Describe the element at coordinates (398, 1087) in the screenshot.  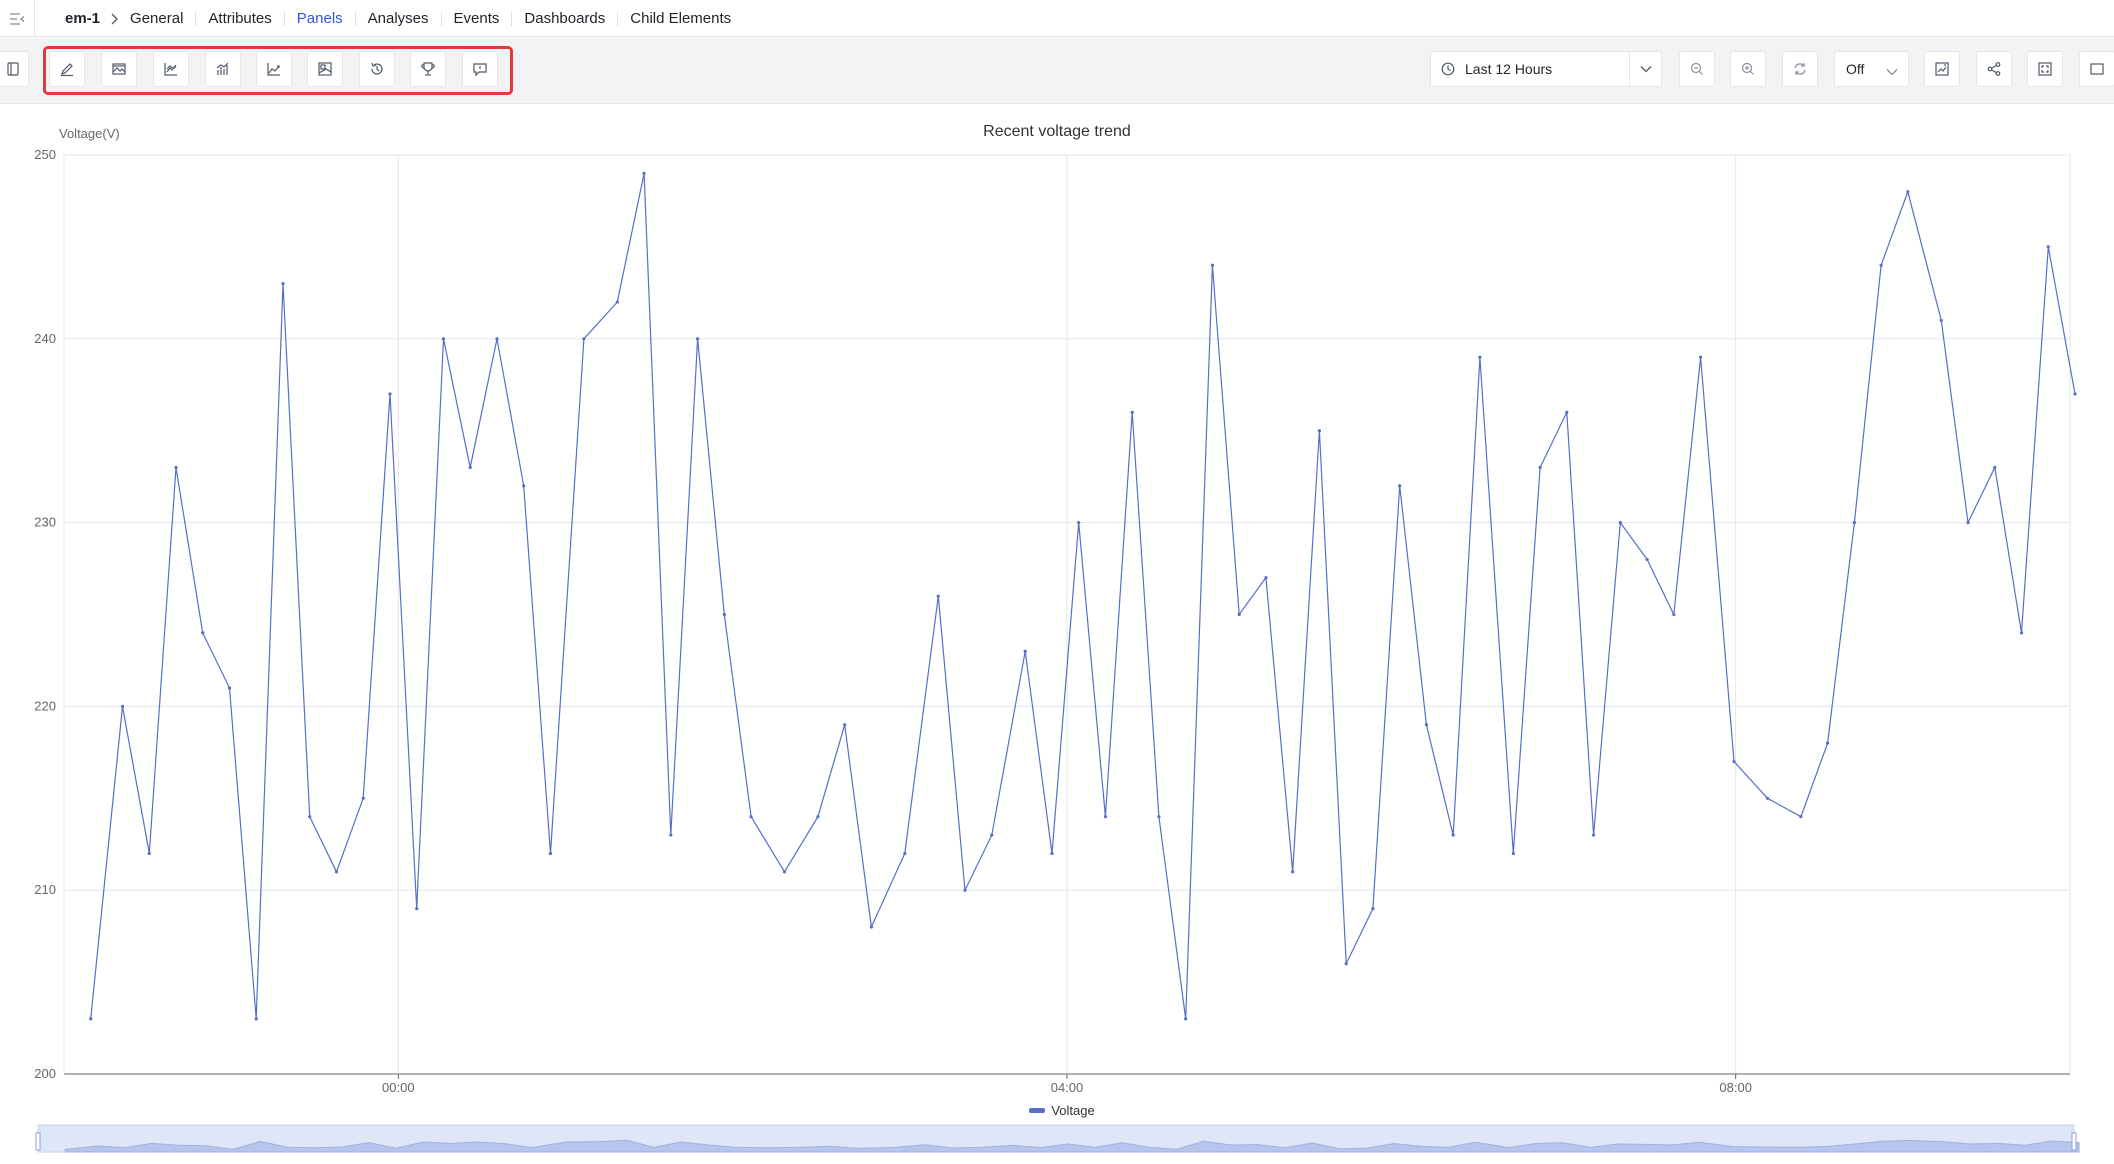
I see `x-tick-label: 00:00` at that location.